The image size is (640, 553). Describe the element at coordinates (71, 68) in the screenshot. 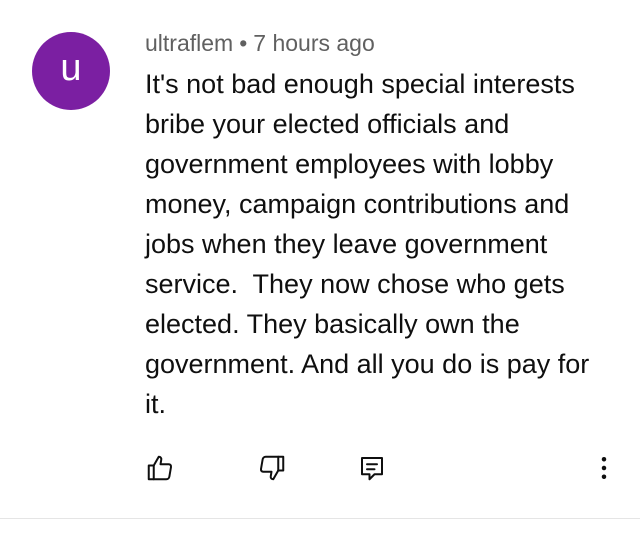

I see `avatar-letter: u` at that location.